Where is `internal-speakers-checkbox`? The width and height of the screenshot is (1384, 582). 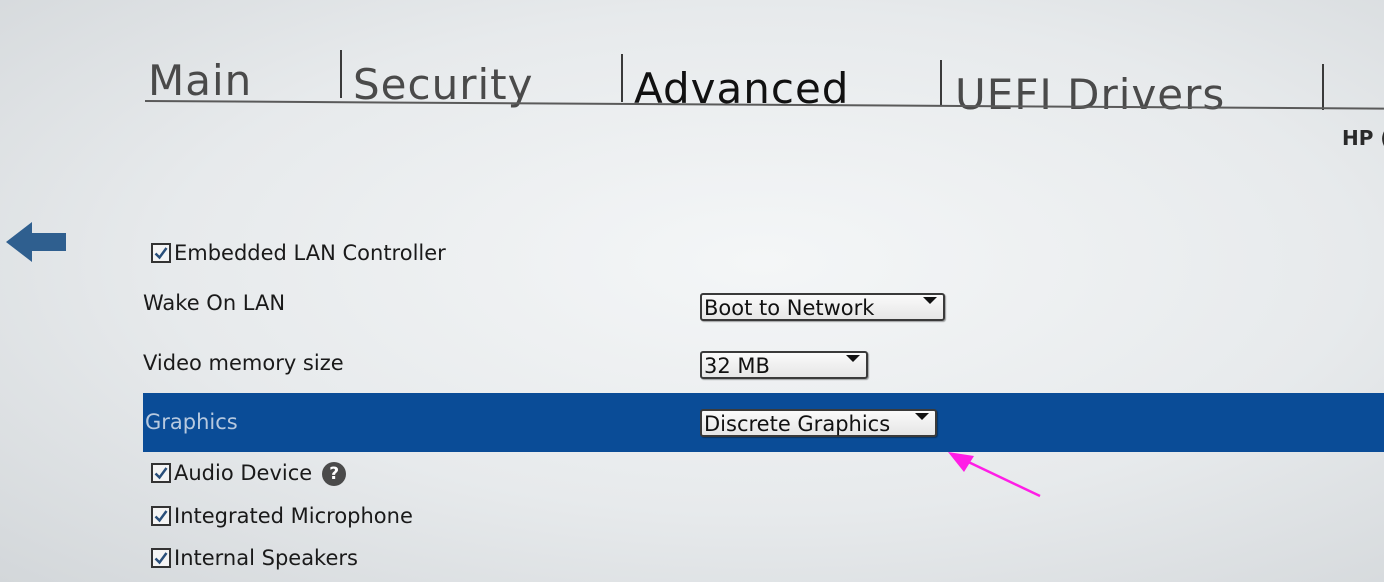 internal-speakers-checkbox is located at coordinates (161, 558).